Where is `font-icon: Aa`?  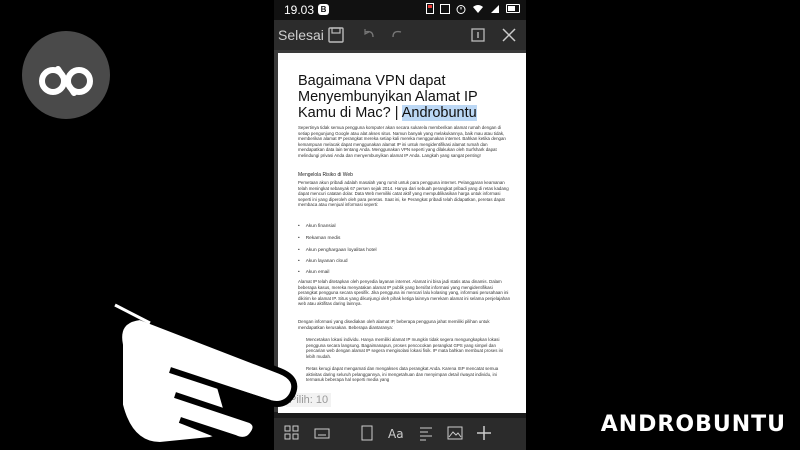 font-icon: Aa is located at coordinates (396, 433).